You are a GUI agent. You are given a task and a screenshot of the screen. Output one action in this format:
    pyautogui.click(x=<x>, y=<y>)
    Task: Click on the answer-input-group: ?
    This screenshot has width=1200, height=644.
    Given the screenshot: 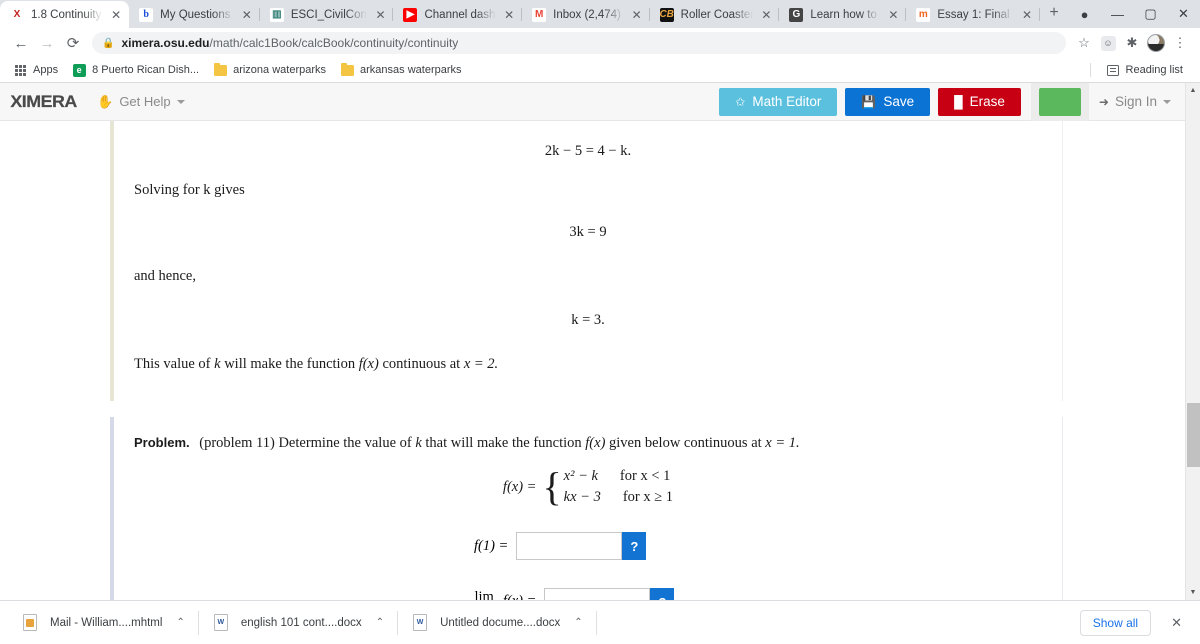 What is the action you would take?
    pyautogui.click(x=609, y=594)
    